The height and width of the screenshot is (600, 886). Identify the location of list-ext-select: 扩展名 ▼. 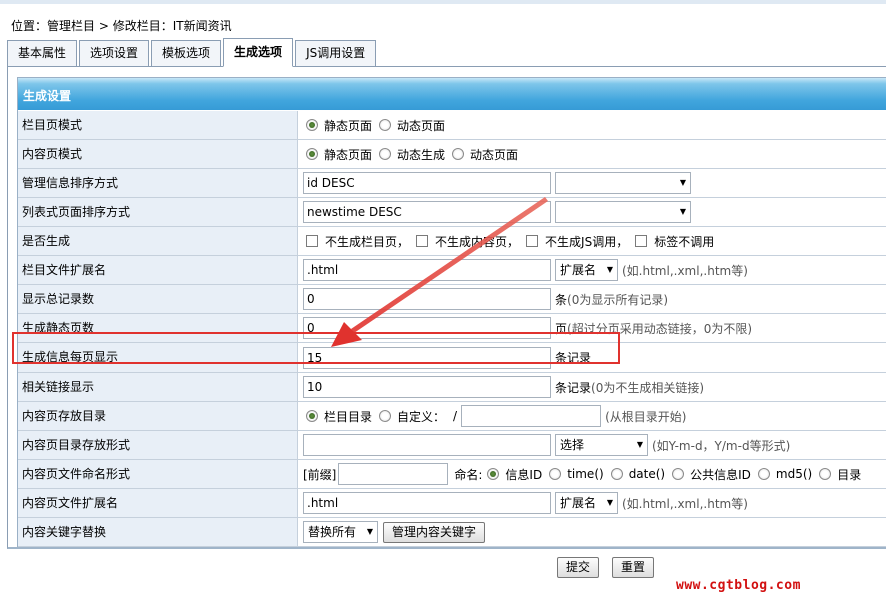
(586, 270).